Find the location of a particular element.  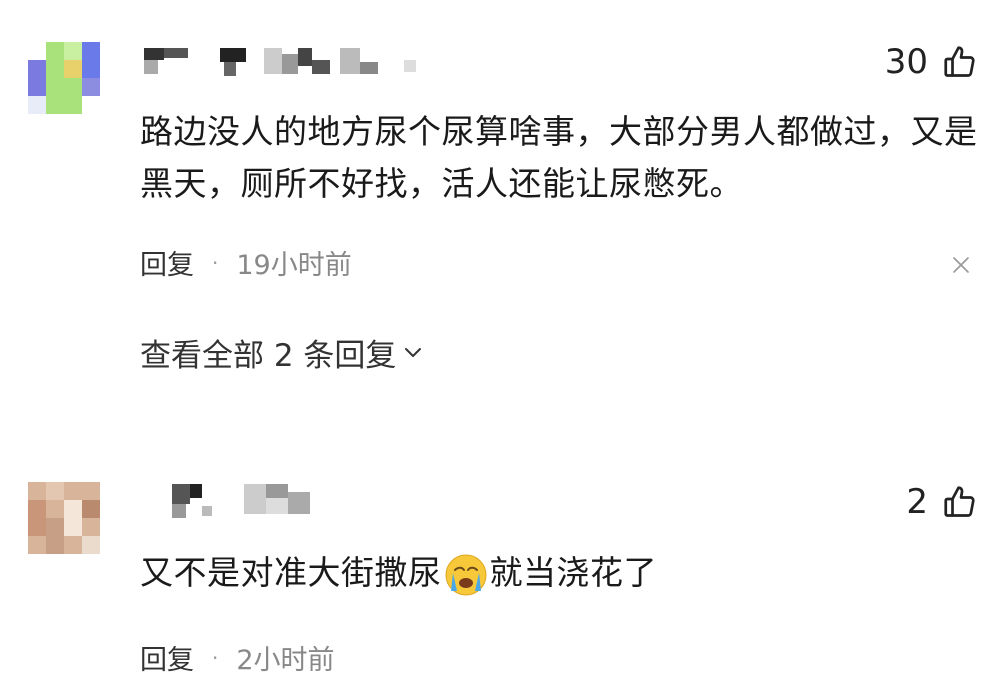

view-all-replies-link: 查看全部 2 条回复 is located at coordinates (282, 352).